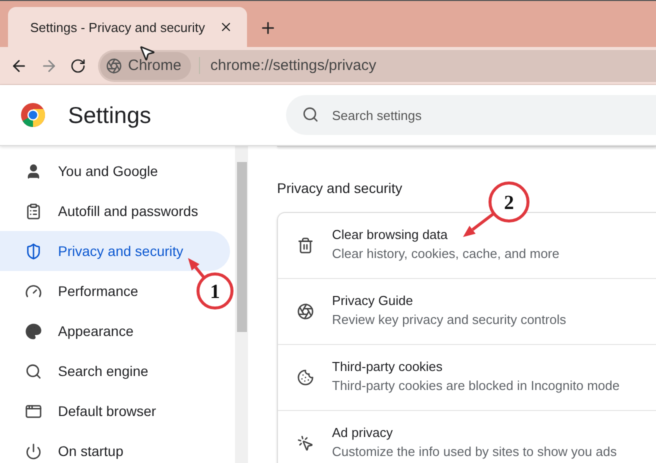  I want to click on callout-annotation: 2, so click(496, 210).